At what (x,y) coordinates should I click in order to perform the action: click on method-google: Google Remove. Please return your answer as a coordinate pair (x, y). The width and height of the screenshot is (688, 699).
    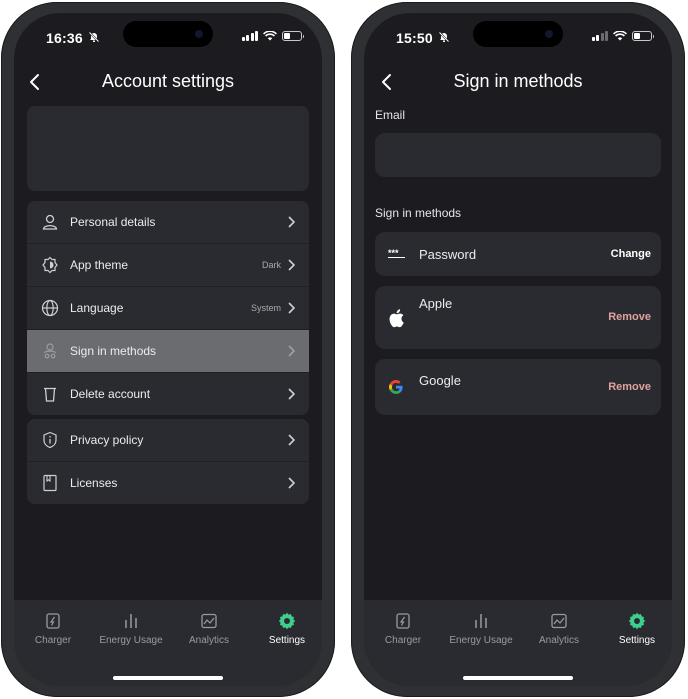
    Looking at the image, I should click on (518, 387).